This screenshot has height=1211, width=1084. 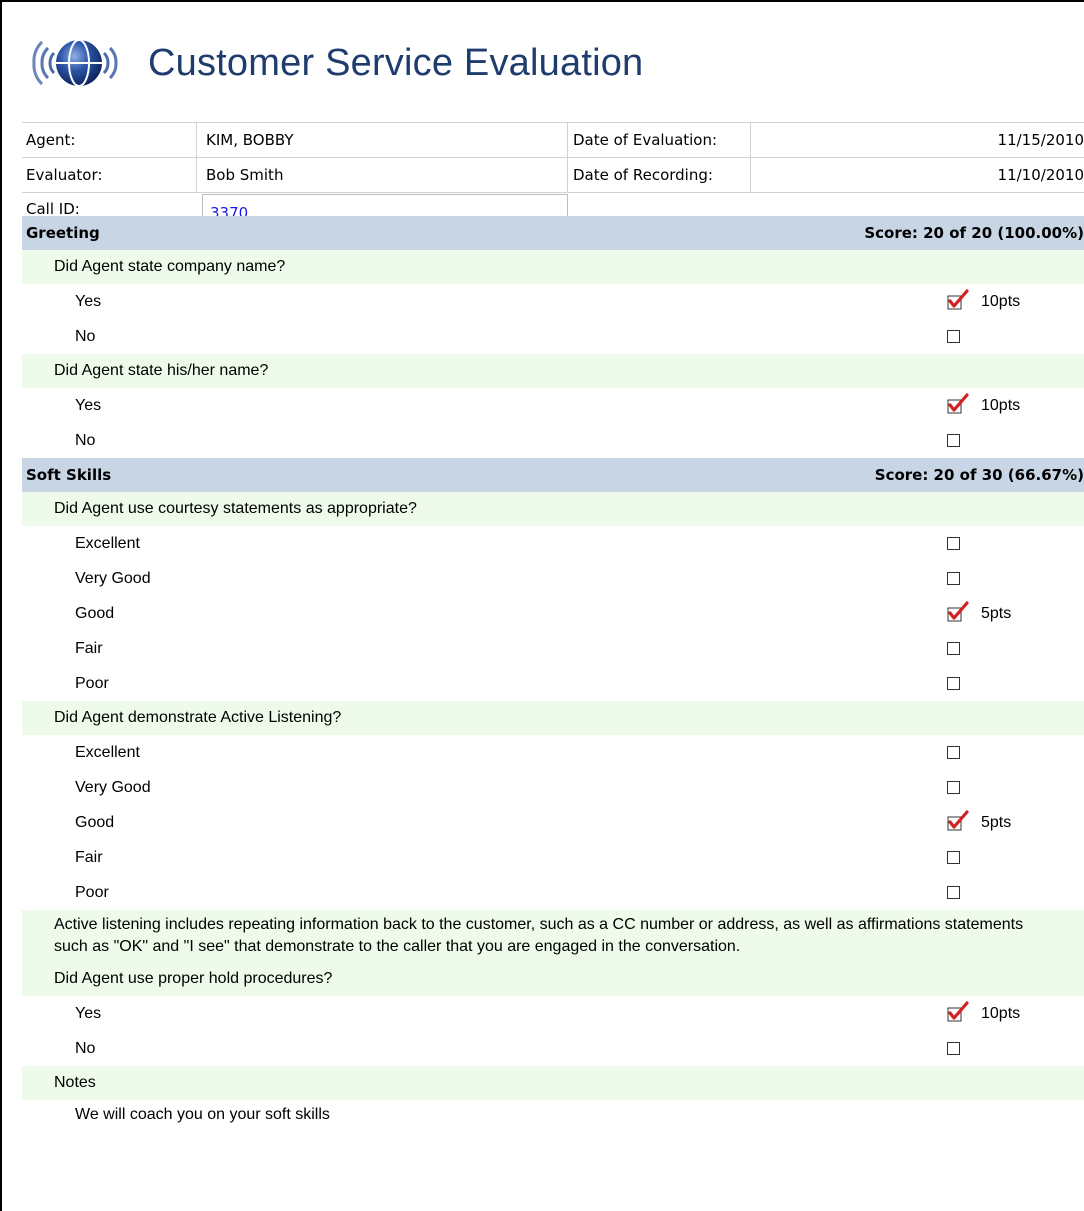 What do you see at coordinates (979, 475) in the screenshot?
I see `section-score: Score: 20 of 30 (66.67%)` at bounding box center [979, 475].